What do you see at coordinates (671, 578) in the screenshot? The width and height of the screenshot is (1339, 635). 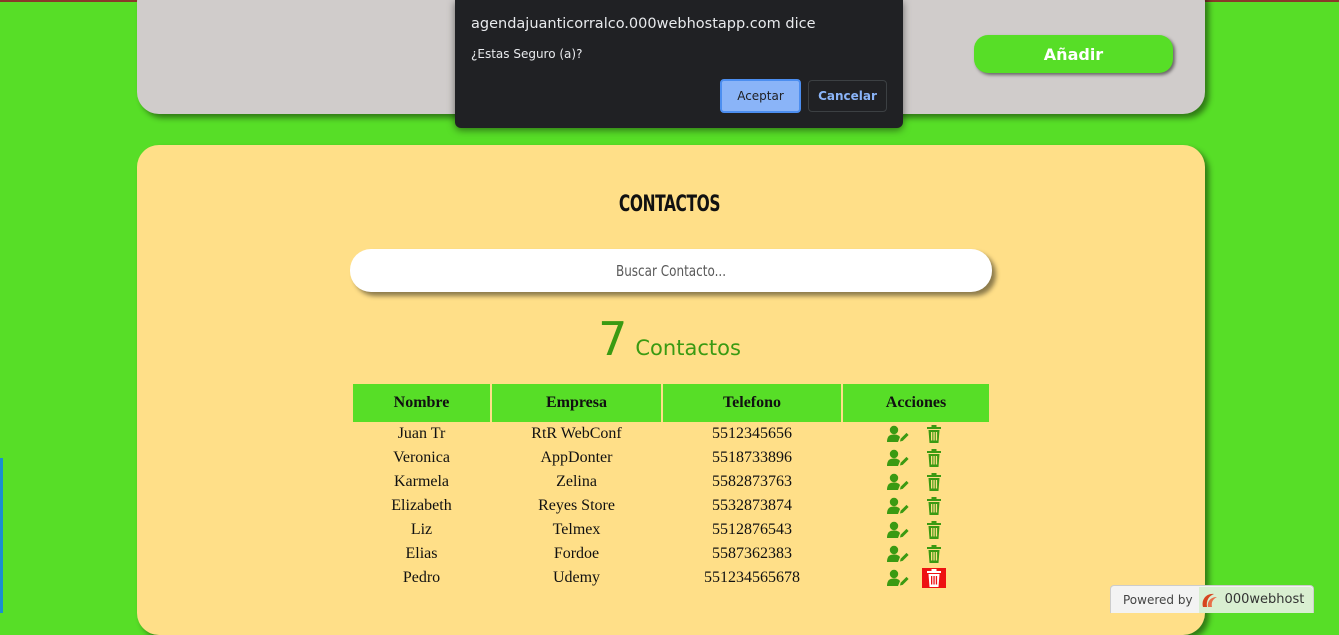 I see `table-row: Pedro Udemy 551234565678` at bounding box center [671, 578].